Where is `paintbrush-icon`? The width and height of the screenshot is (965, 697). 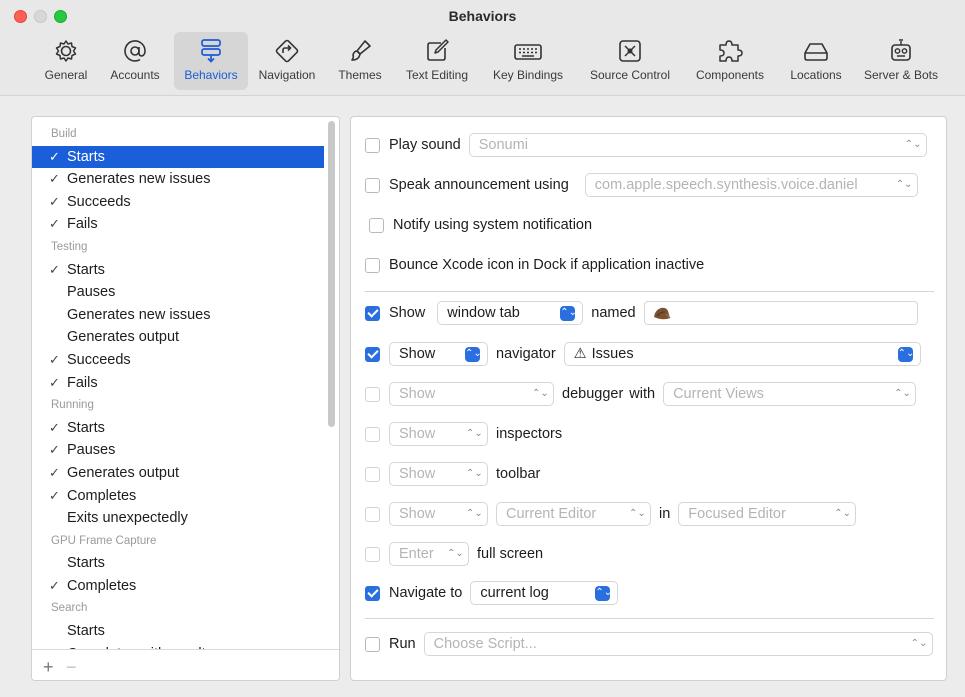
paintbrush-icon is located at coordinates (361, 50).